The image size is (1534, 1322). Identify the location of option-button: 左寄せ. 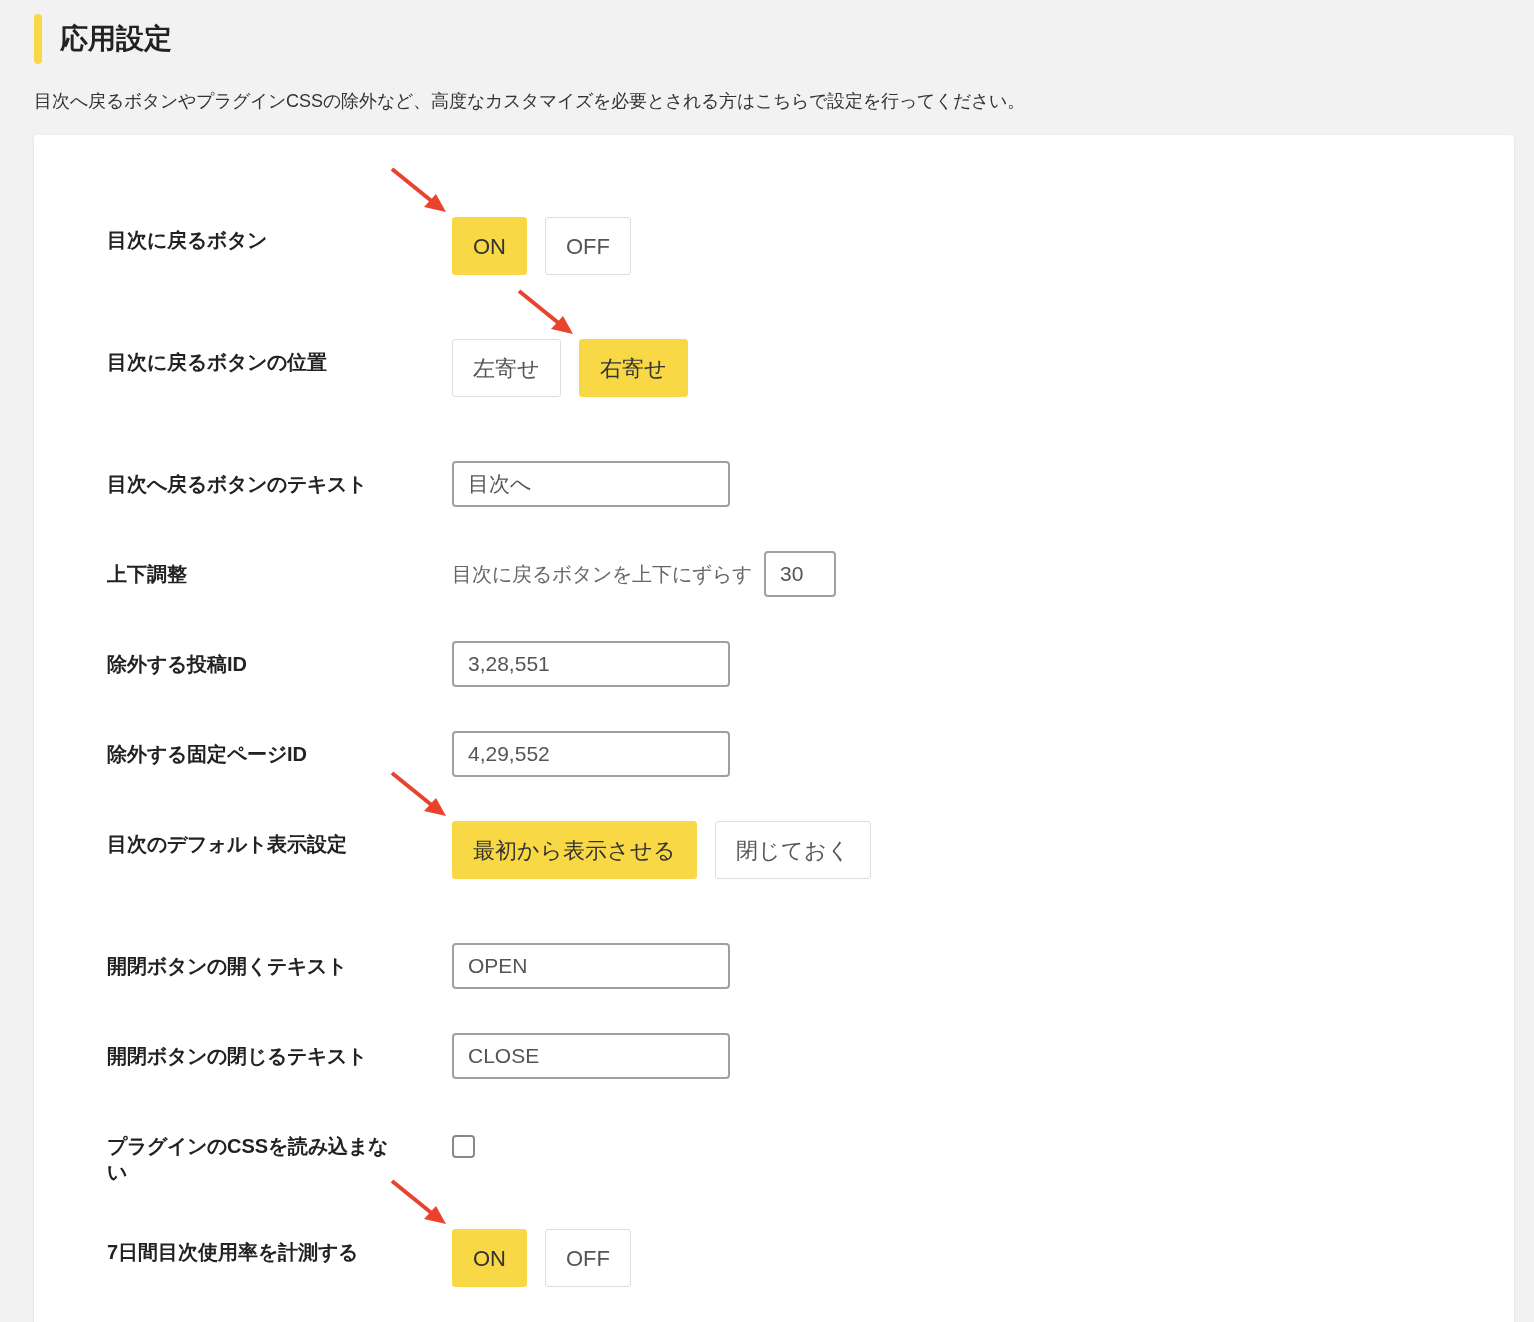
(506, 368).